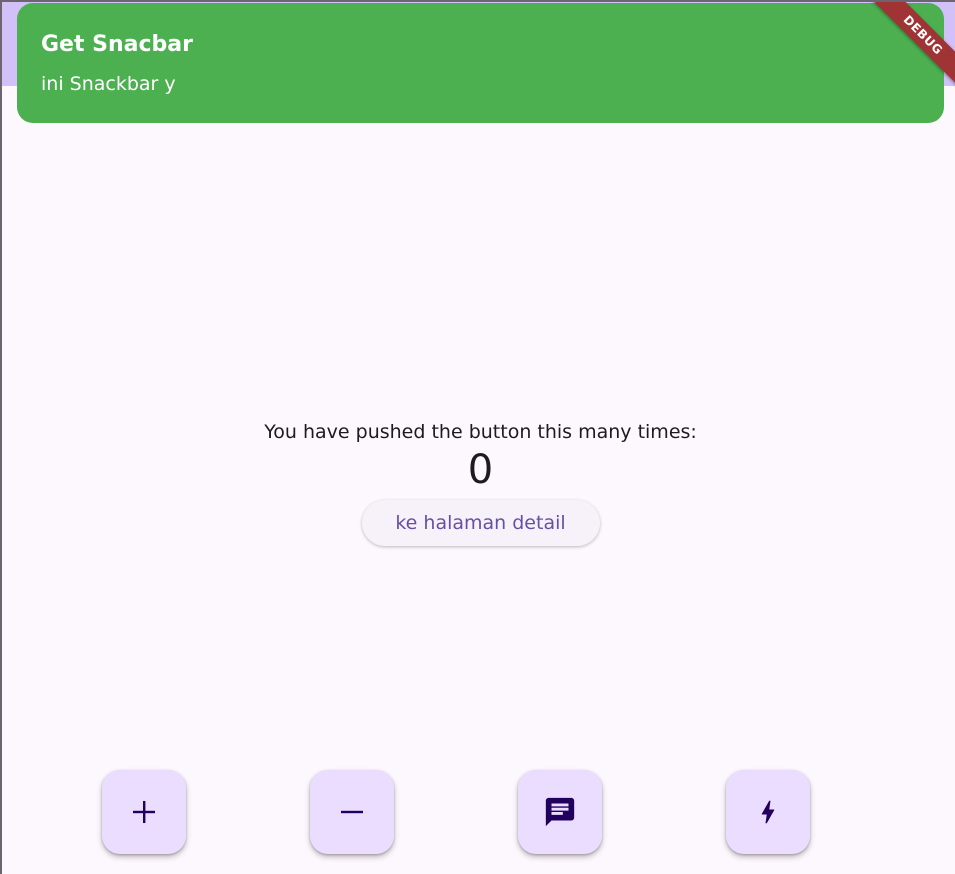  What do you see at coordinates (480, 63) in the screenshot?
I see `snackbar: Get Snacbar ini Snackbar y` at bounding box center [480, 63].